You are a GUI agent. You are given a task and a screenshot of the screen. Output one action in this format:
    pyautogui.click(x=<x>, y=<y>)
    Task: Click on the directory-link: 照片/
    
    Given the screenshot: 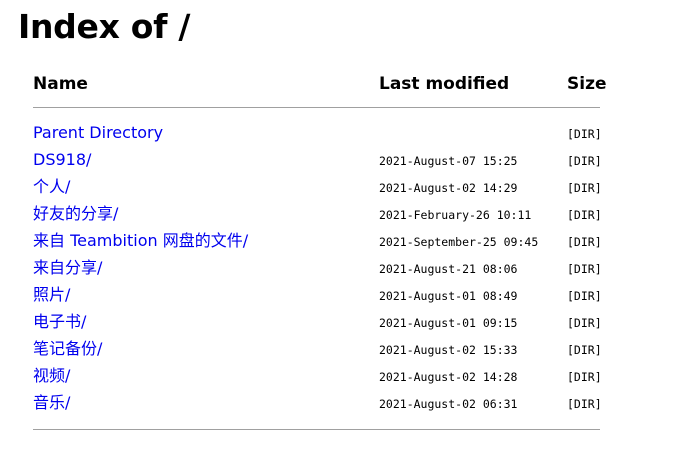 What is the action you would take?
    pyautogui.click(x=51, y=295)
    